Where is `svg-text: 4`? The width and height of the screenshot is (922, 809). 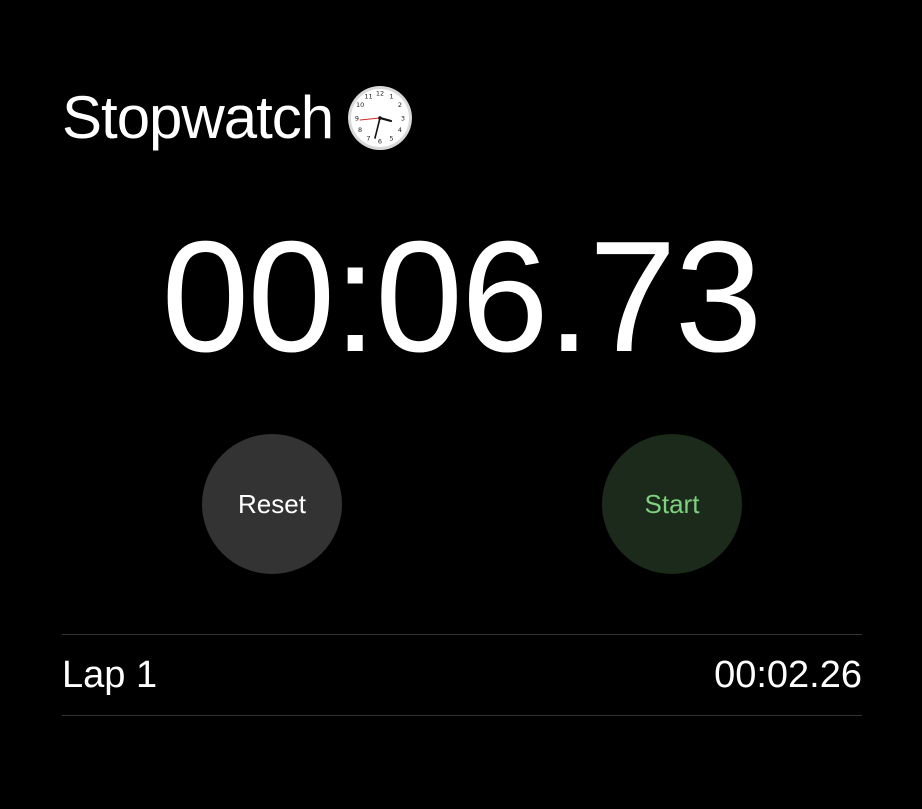 svg-text: 4 is located at coordinates (400, 130).